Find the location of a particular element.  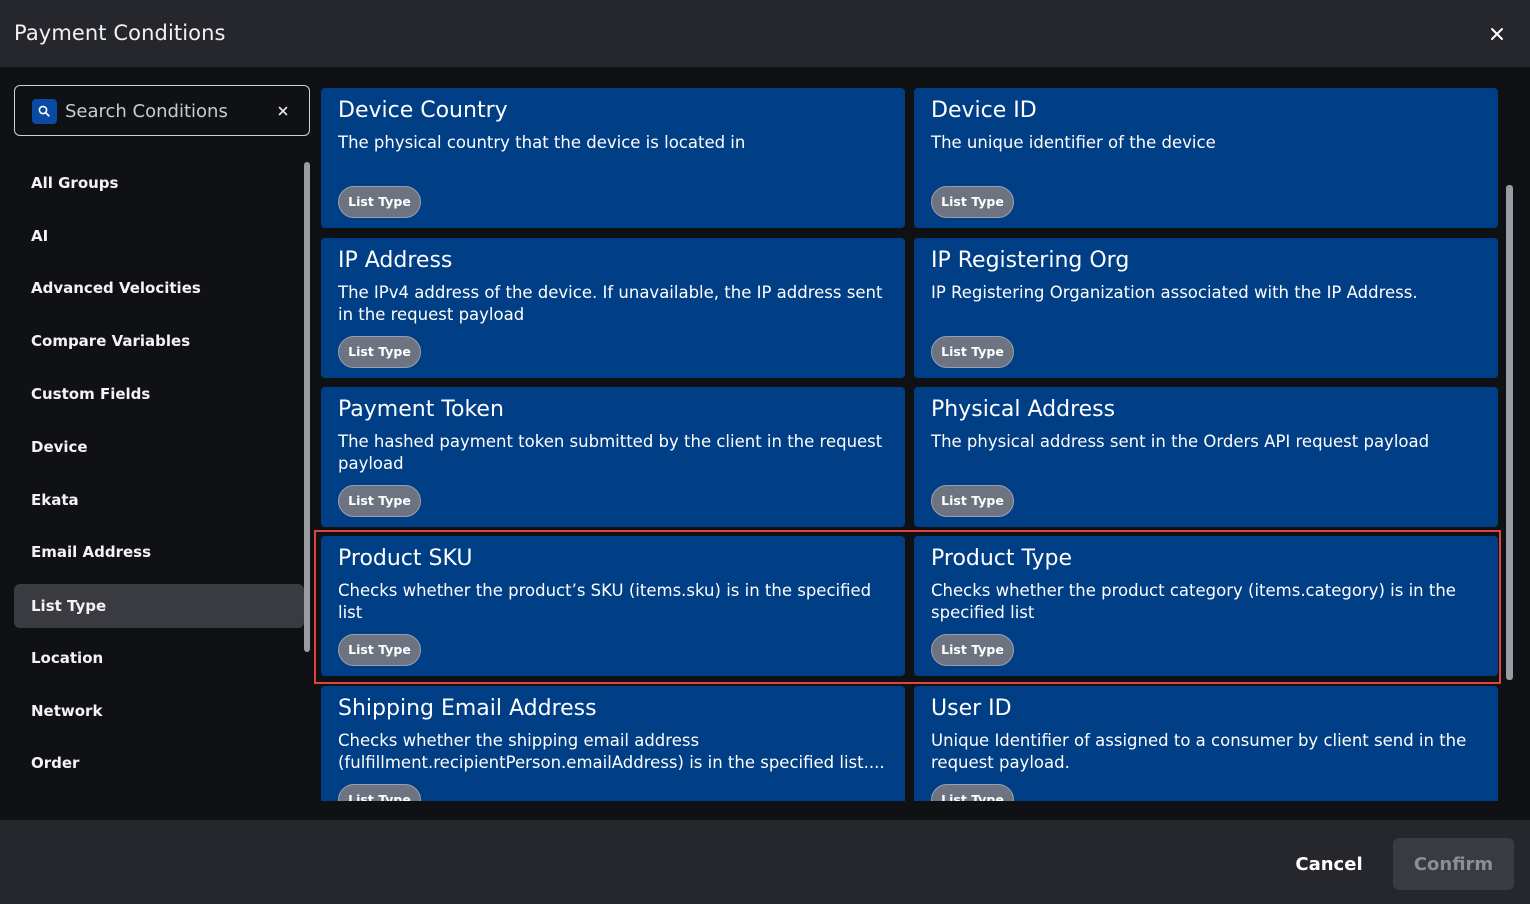

card-description: The unique identifier of the device is located at coordinates (1073, 142).